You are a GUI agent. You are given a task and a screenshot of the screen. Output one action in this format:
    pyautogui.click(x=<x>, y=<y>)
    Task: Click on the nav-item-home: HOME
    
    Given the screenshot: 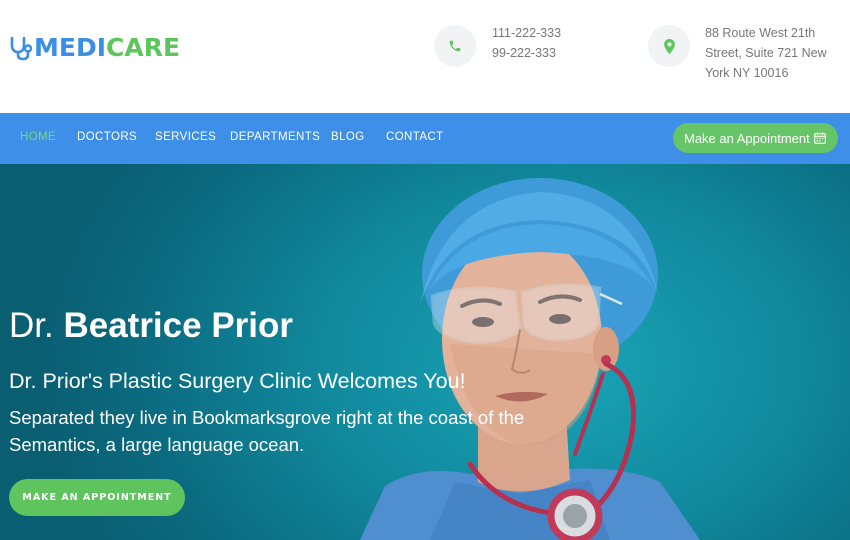 What is the action you would take?
    pyautogui.click(x=38, y=137)
    